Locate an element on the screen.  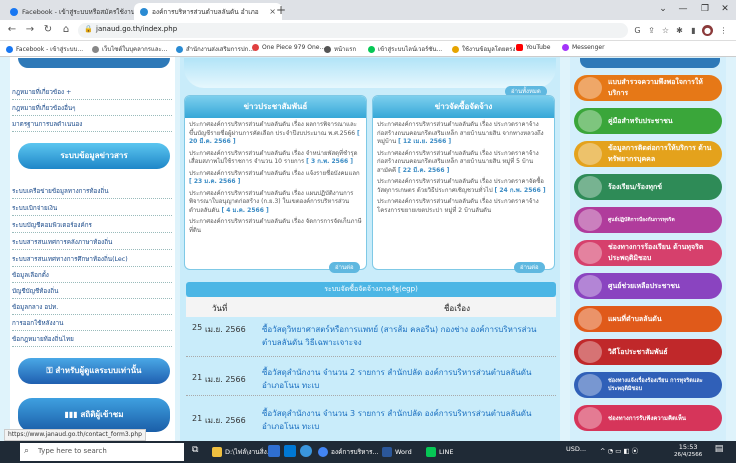
anti-corruption-center-button: ศูนย์ปฏิบัติการป้องกันการทุจริต is located at coordinates (648, 220).